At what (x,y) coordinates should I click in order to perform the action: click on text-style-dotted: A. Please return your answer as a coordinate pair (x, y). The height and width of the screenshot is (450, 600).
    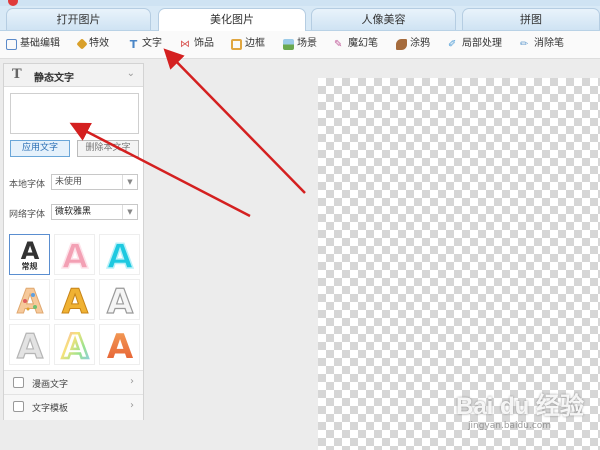
    Looking at the image, I should click on (29, 299).